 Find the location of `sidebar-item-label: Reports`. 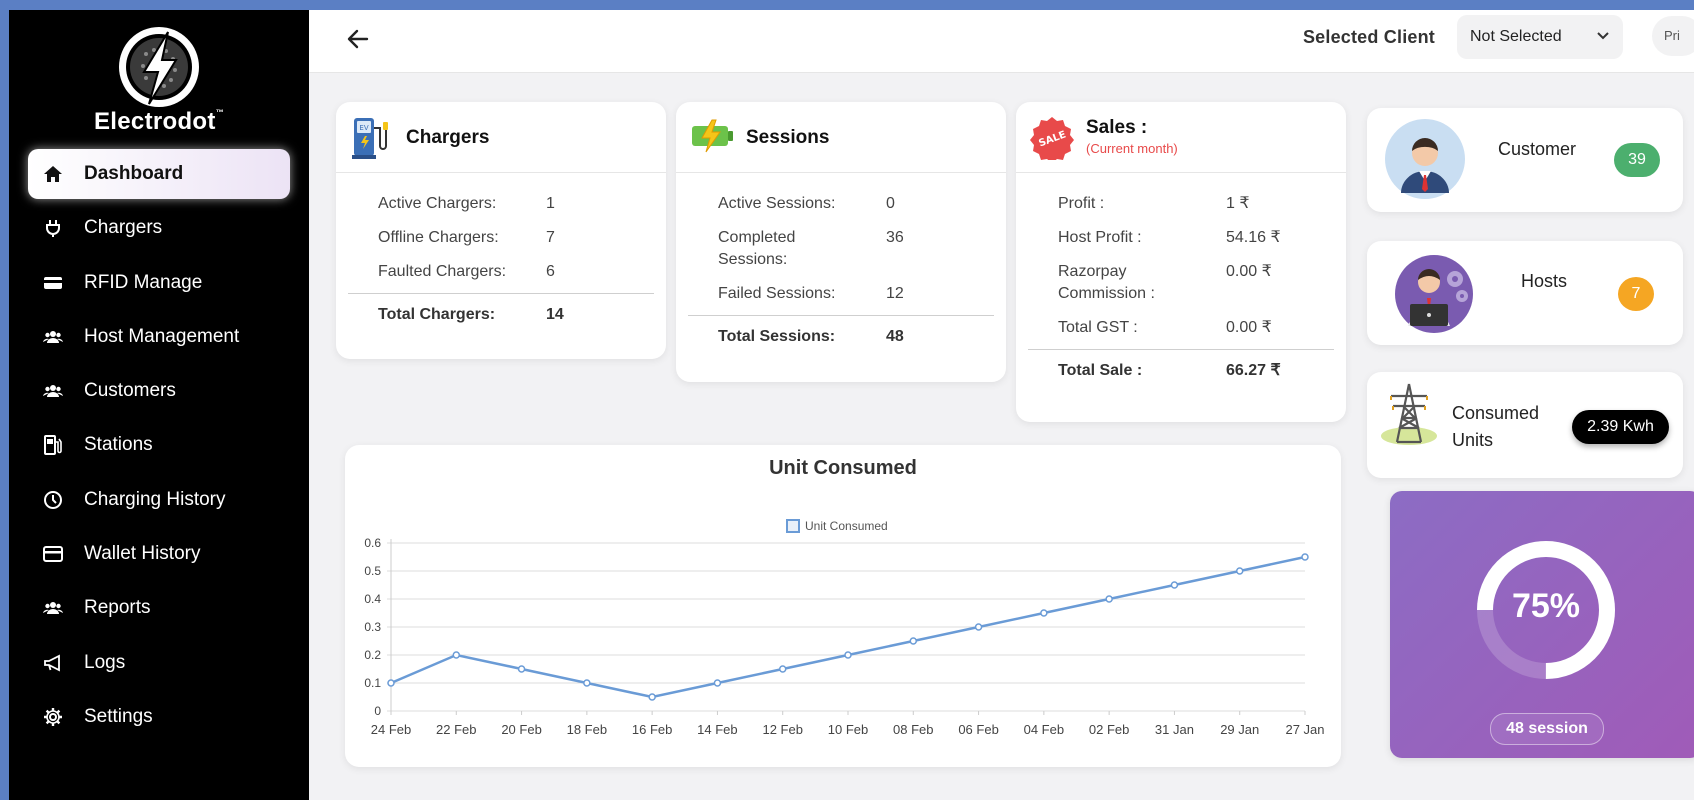

sidebar-item-label: Reports is located at coordinates (117, 608).